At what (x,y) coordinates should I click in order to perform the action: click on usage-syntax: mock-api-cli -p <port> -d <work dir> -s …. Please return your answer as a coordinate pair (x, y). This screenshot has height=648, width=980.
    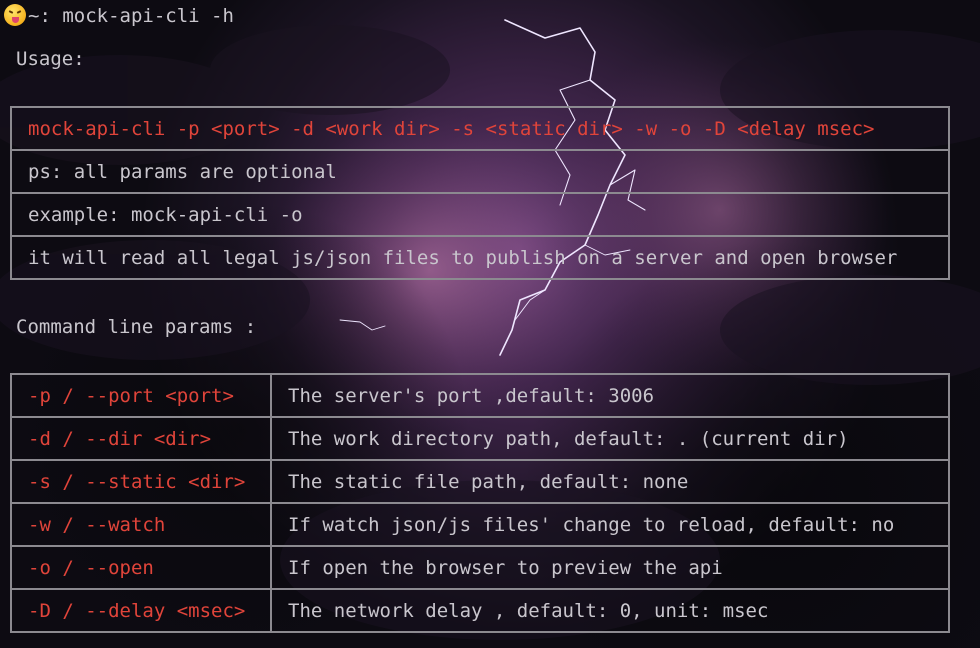
    Looking at the image, I should click on (480, 128).